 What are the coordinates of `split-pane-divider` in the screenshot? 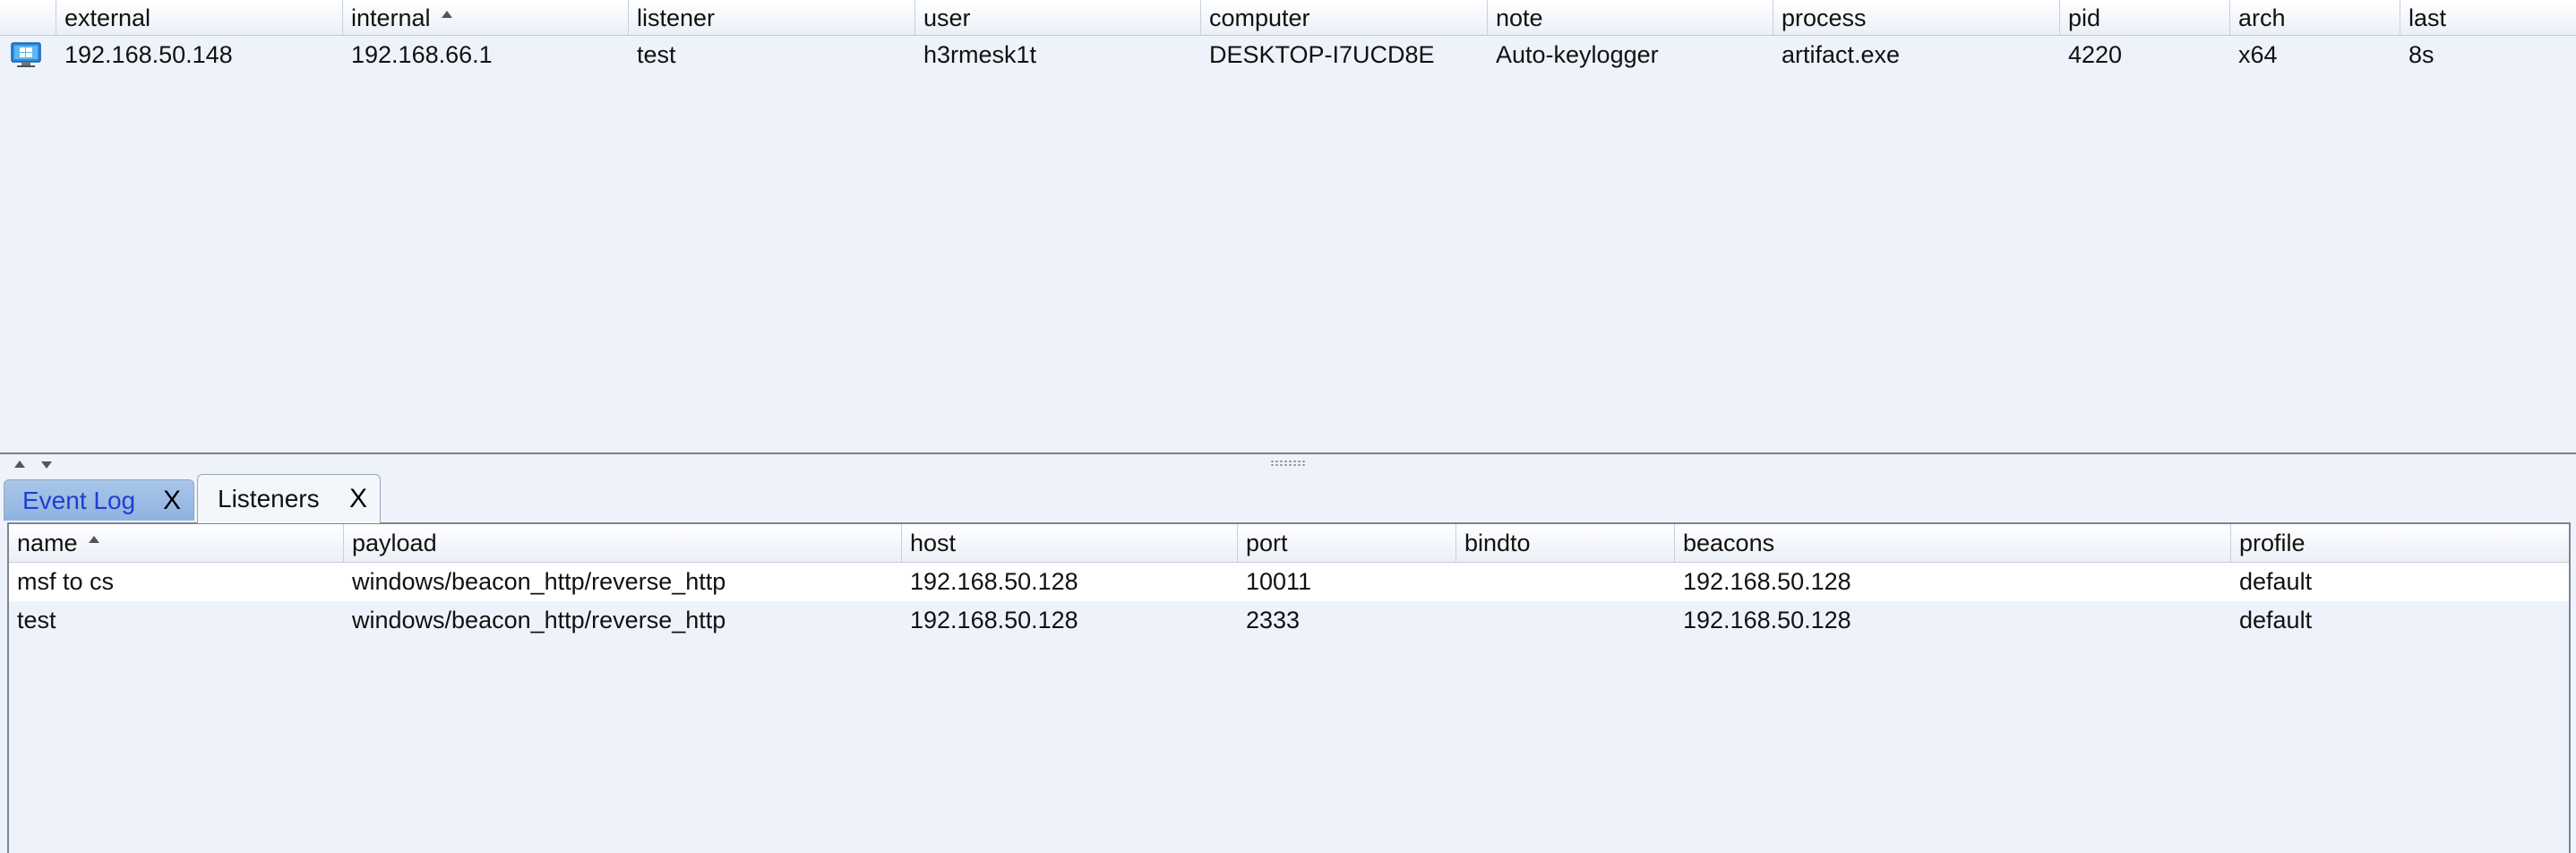 It's located at (1288, 462).